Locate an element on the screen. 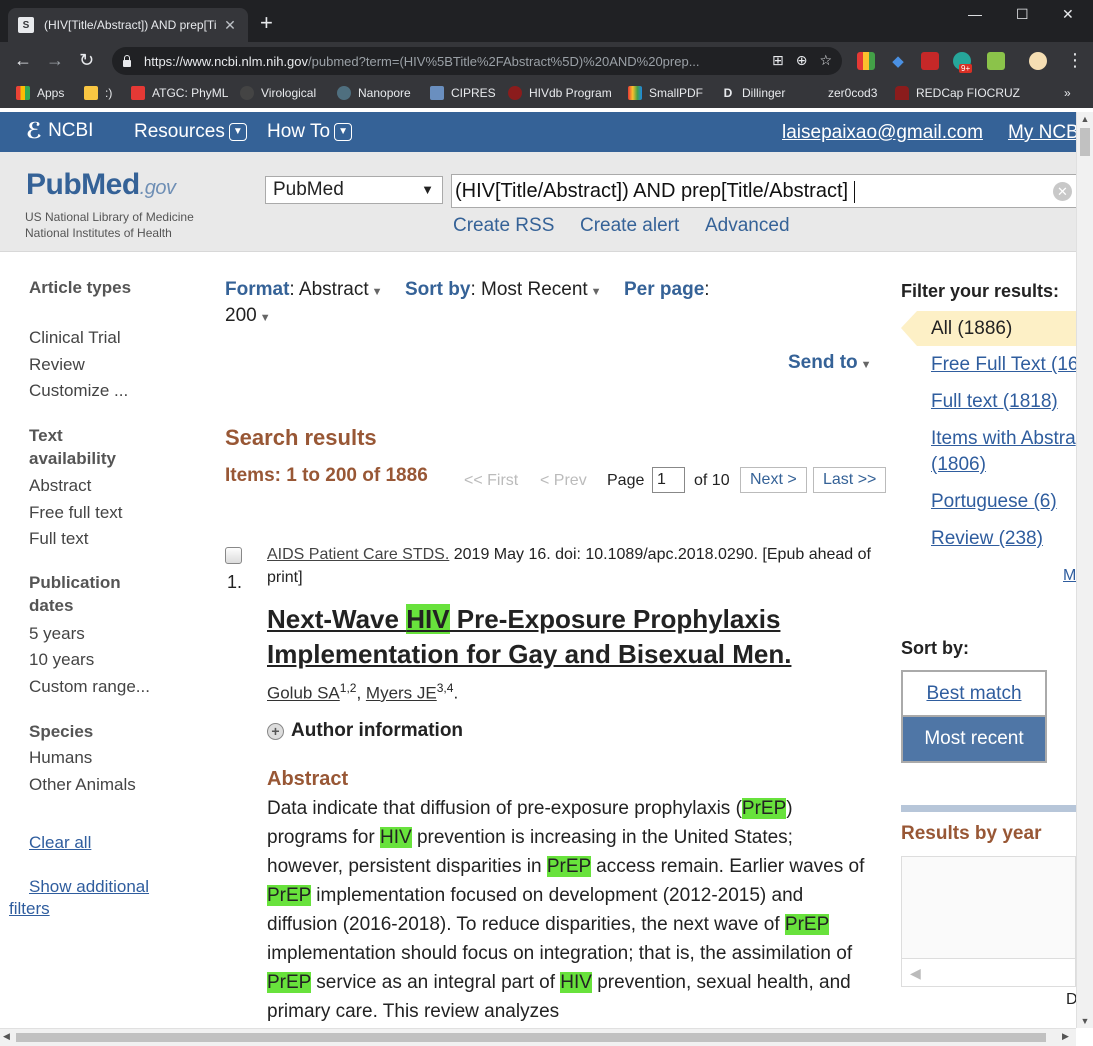 The height and width of the screenshot is (1046, 1093). database-select: PubMed ▼ is located at coordinates (354, 190).